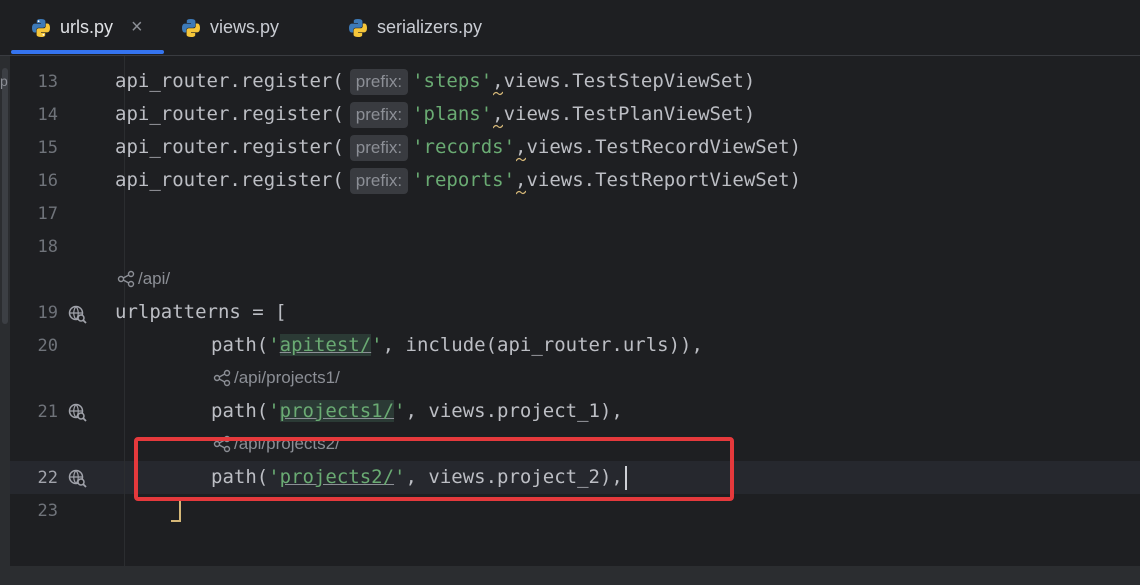  What do you see at coordinates (47, 148) in the screenshot?
I see `line-number: 15` at bounding box center [47, 148].